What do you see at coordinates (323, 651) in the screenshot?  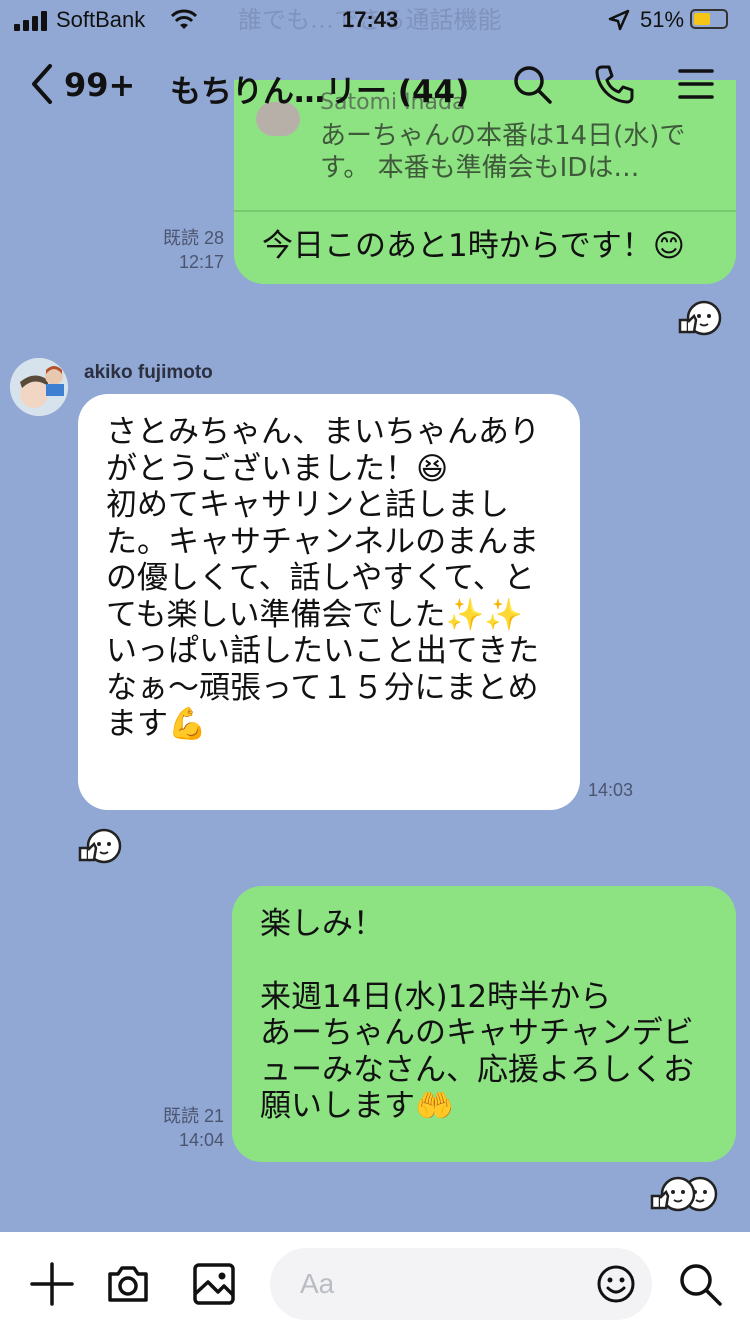 I see `message-line: いっぱい話したいこと出てきた` at bounding box center [323, 651].